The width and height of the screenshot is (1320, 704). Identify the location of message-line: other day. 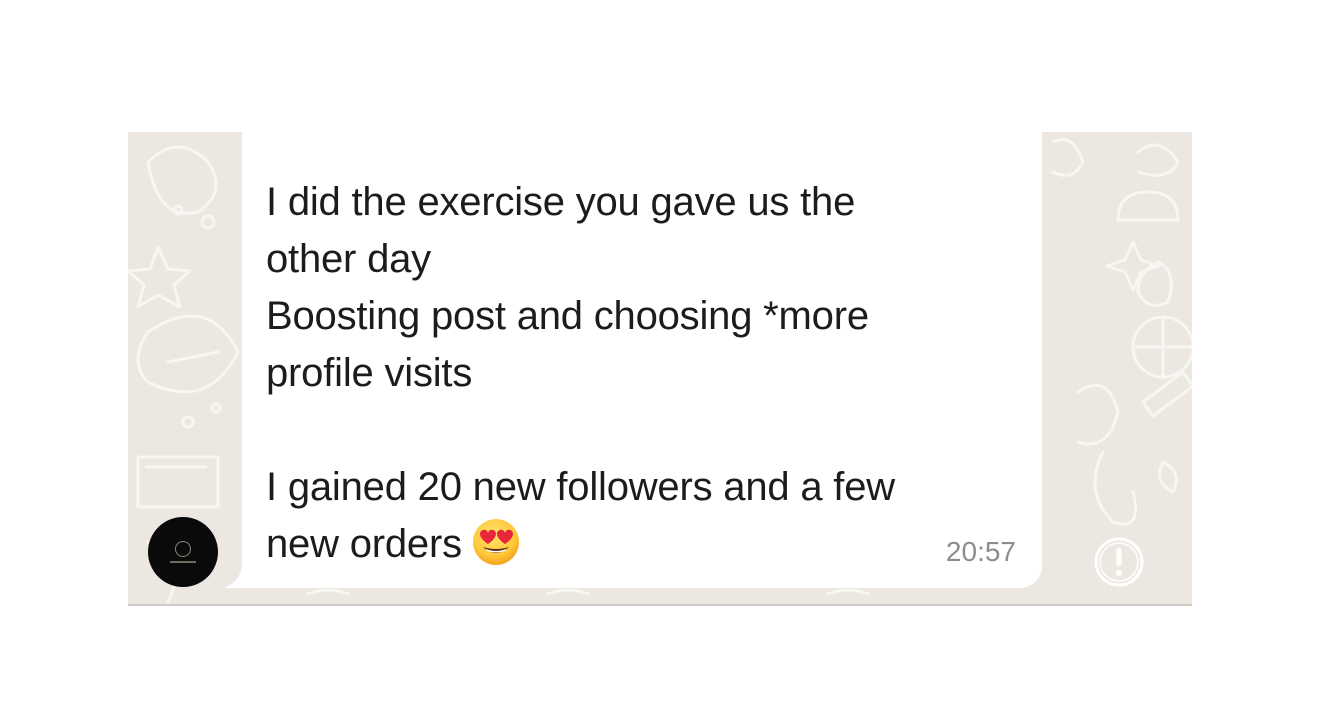
(348, 259).